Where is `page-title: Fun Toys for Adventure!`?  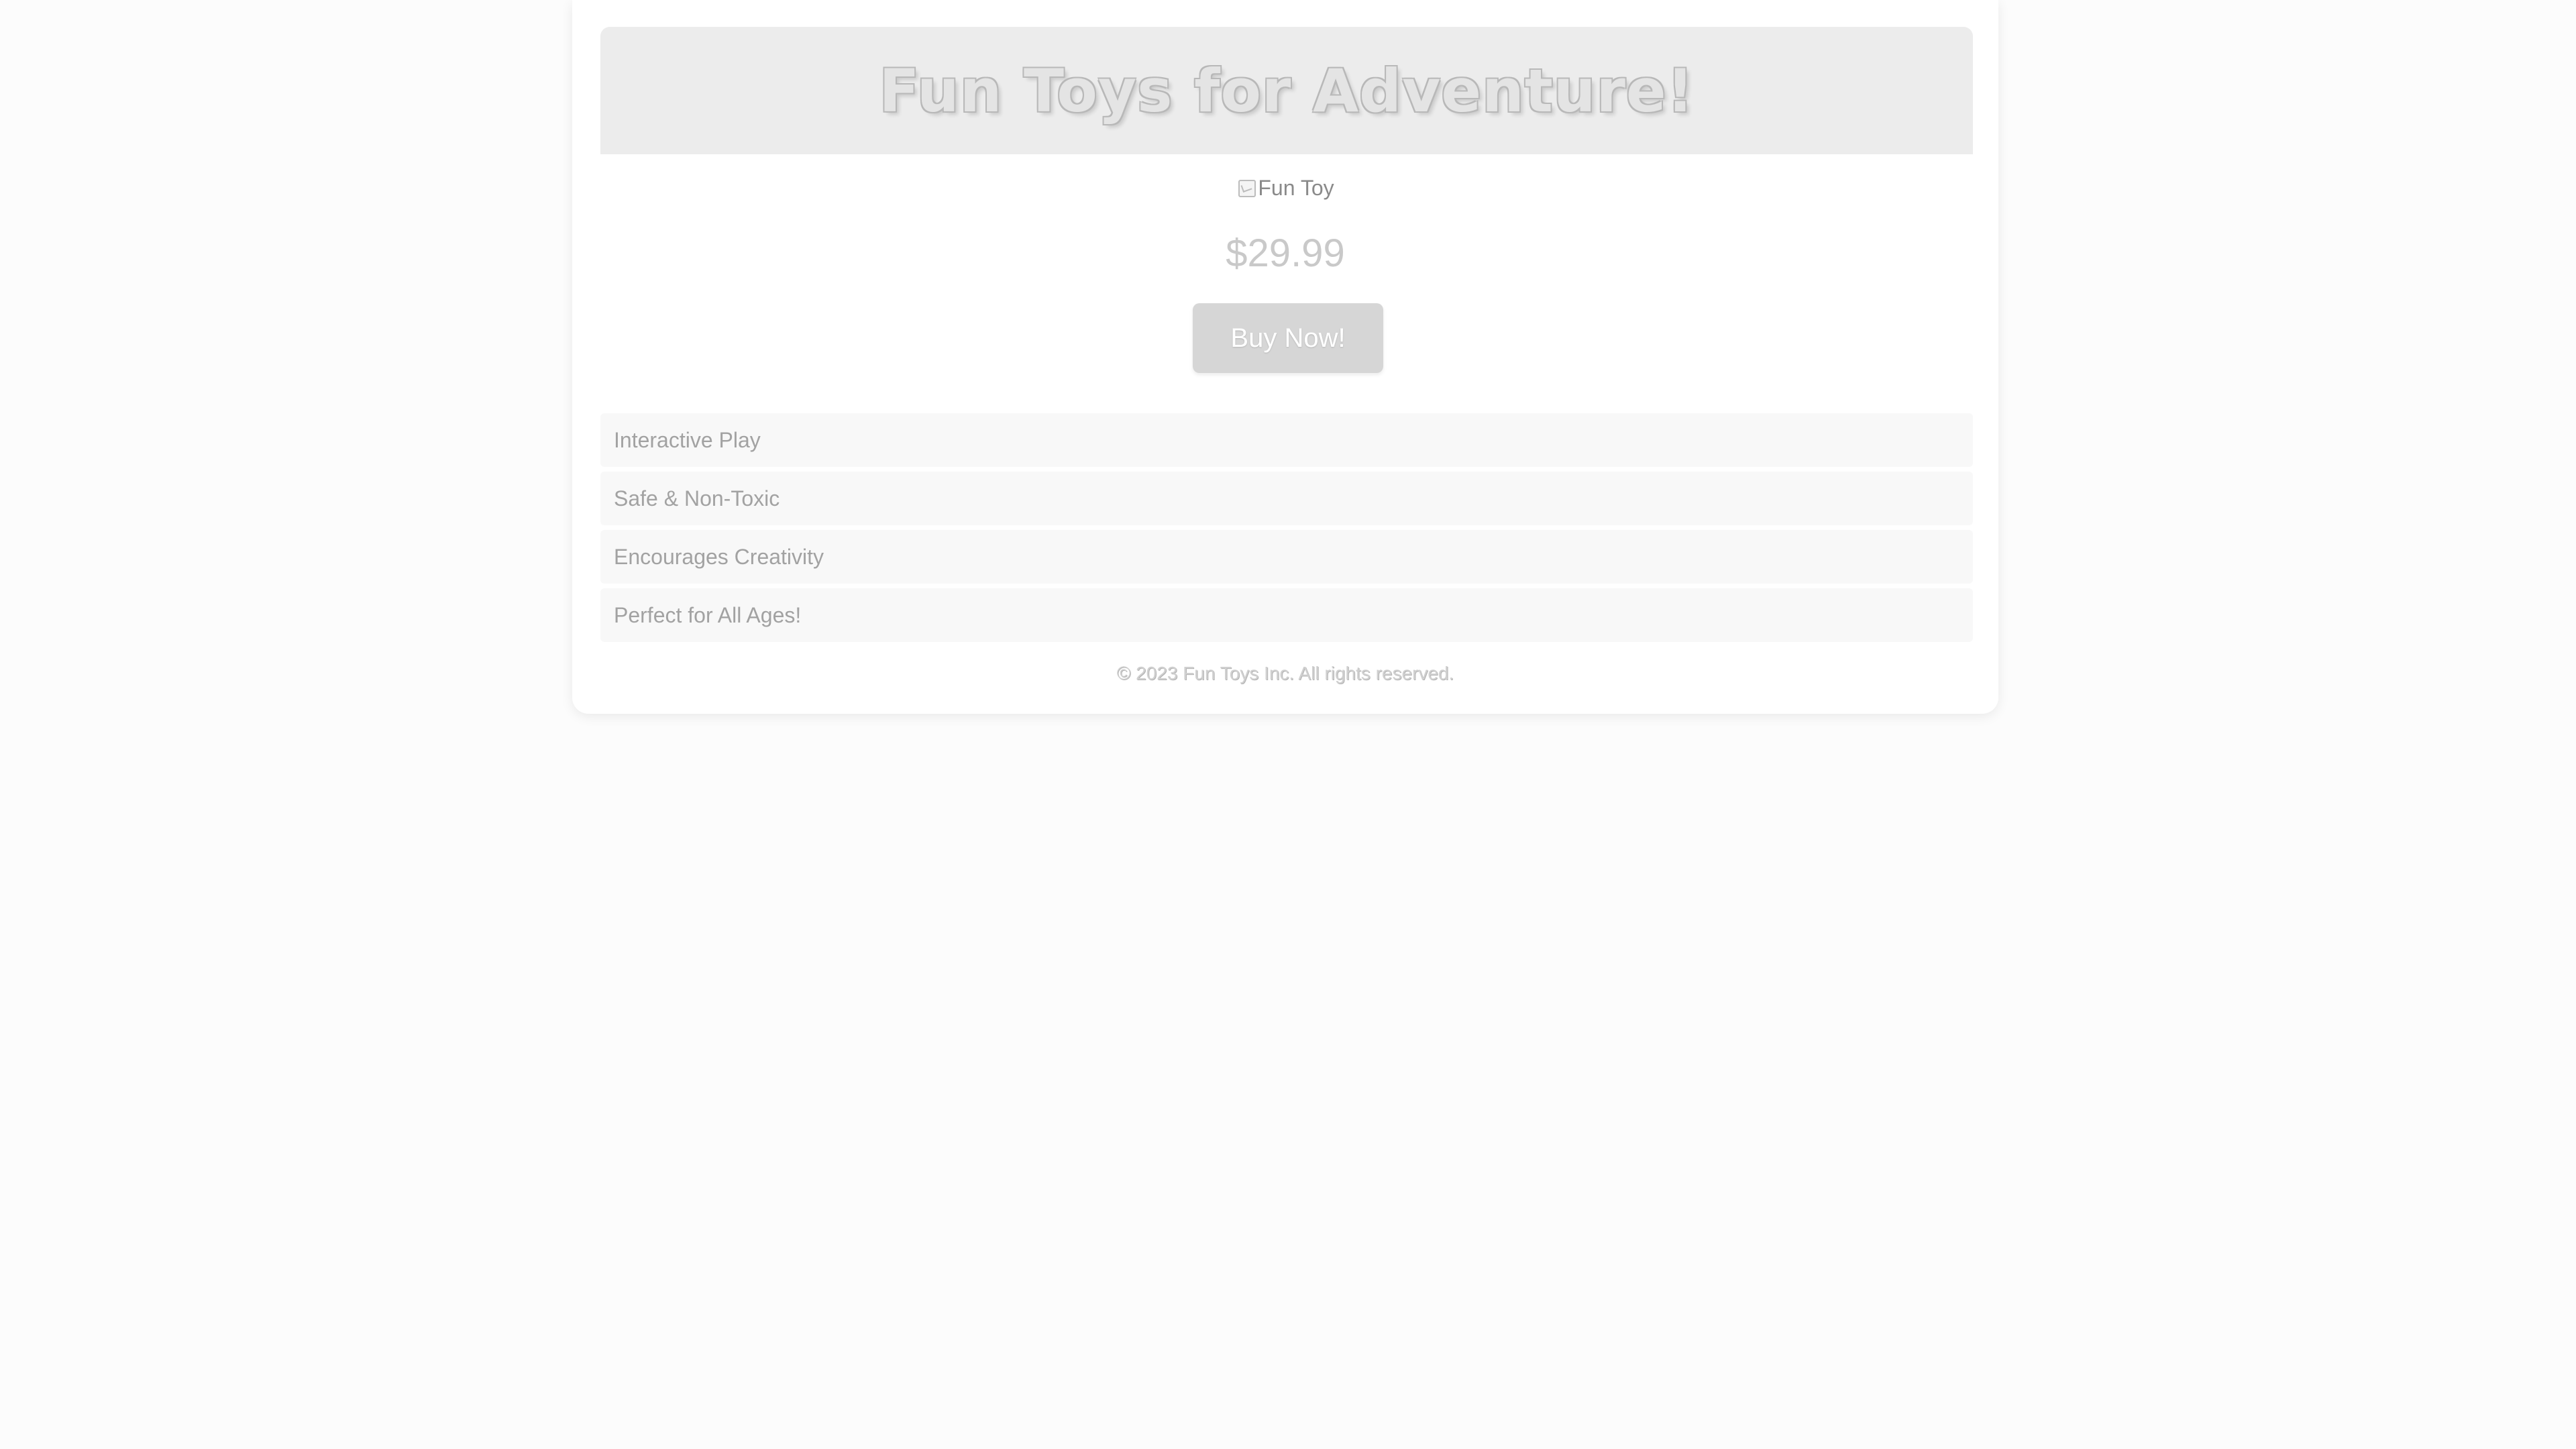 page-title: Fun Toys for Adventure! is located at coordinates (1287, 90).